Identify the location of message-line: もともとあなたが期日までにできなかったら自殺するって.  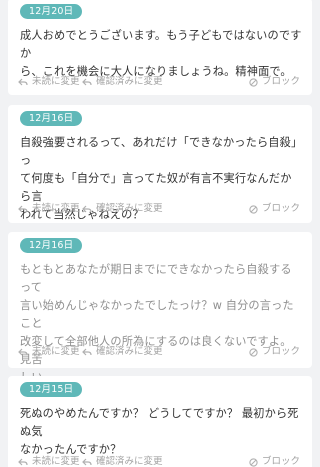
(156, 278).